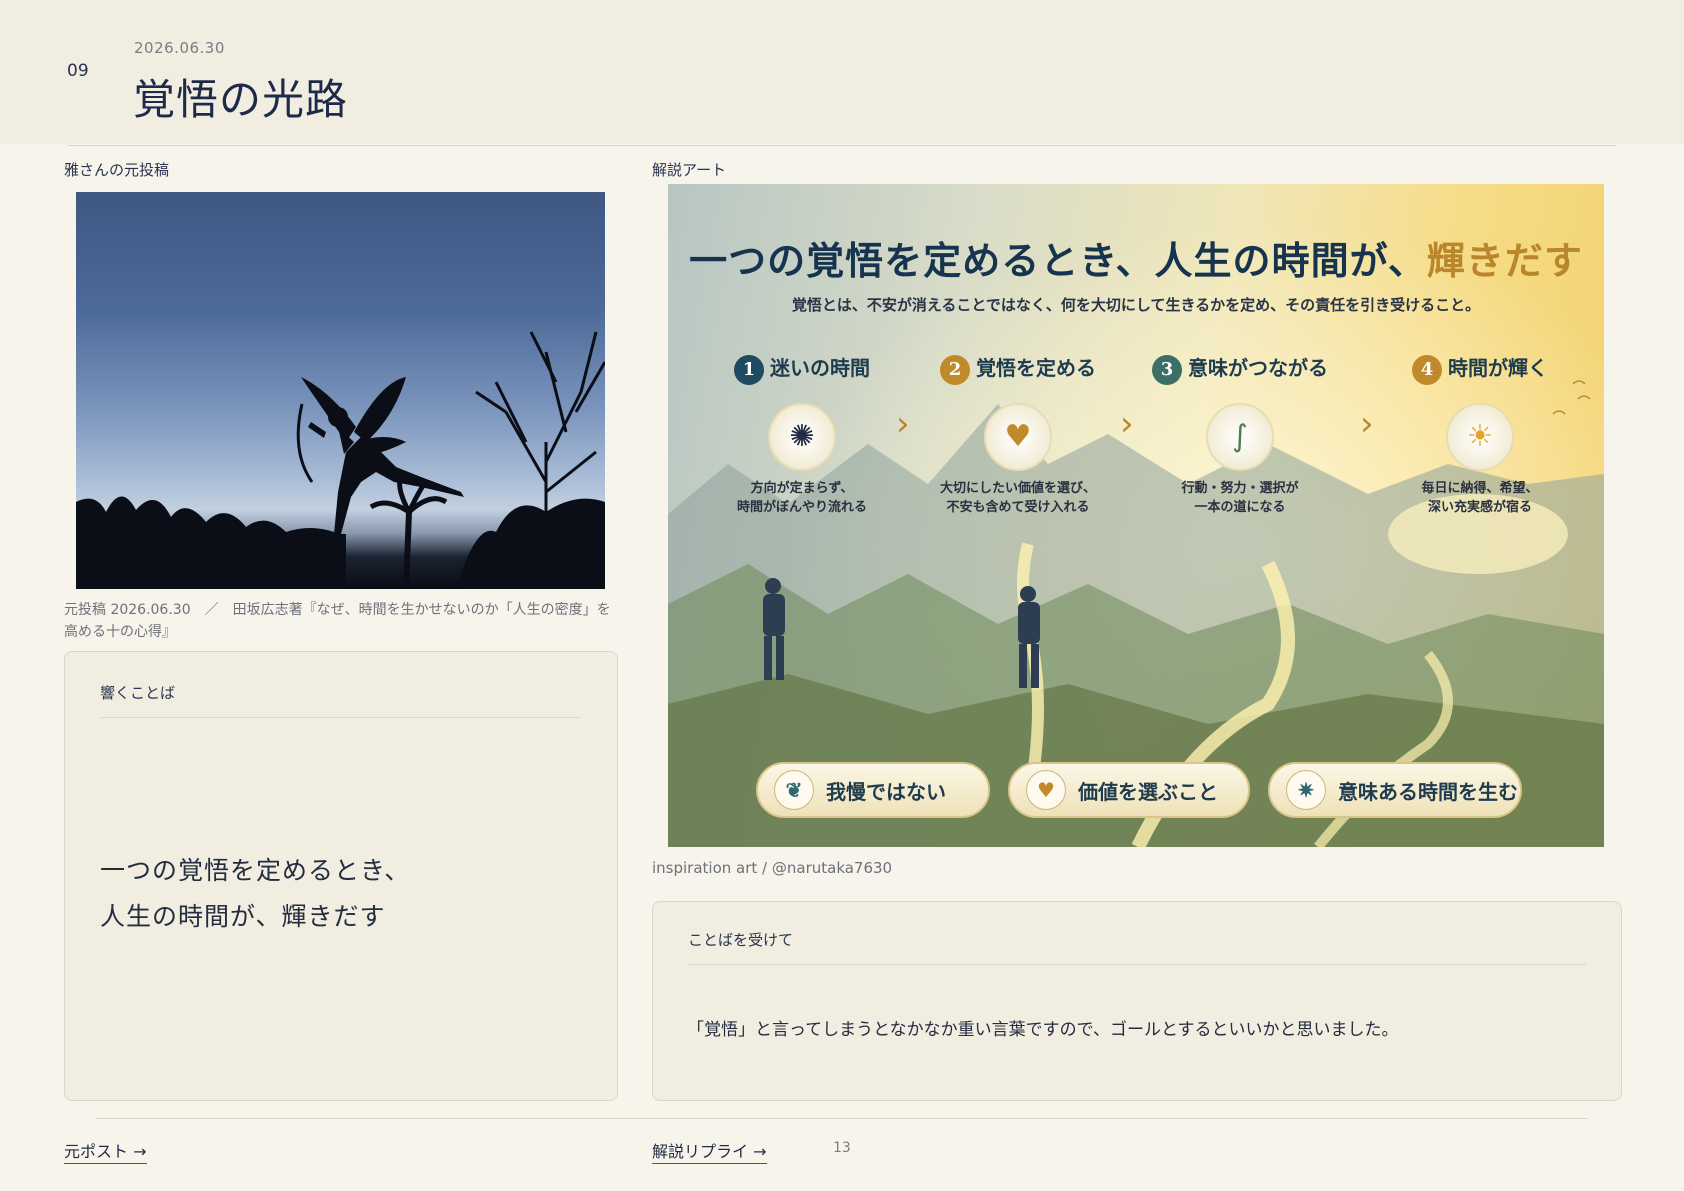 Image resolution: width=1684 pixels, height=1191 pixels. What do you see at coordinates (255, 894) in the screenshot?
I see `featured-quote: 一つの覚悟を定めるとき、 人生の時間が、輝きだす` at bounding box center [255, 894].